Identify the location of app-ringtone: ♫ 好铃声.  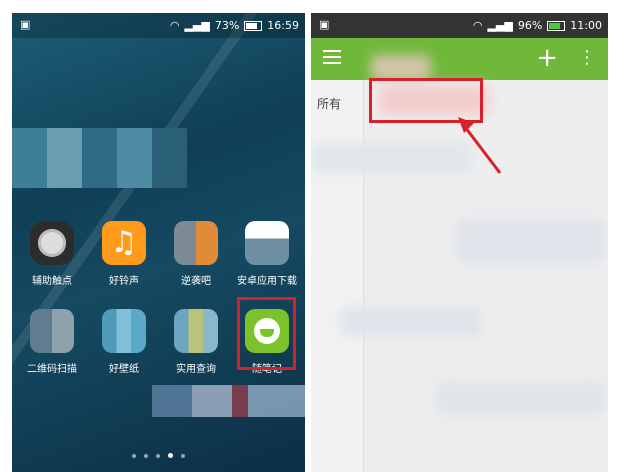
(124, 254).